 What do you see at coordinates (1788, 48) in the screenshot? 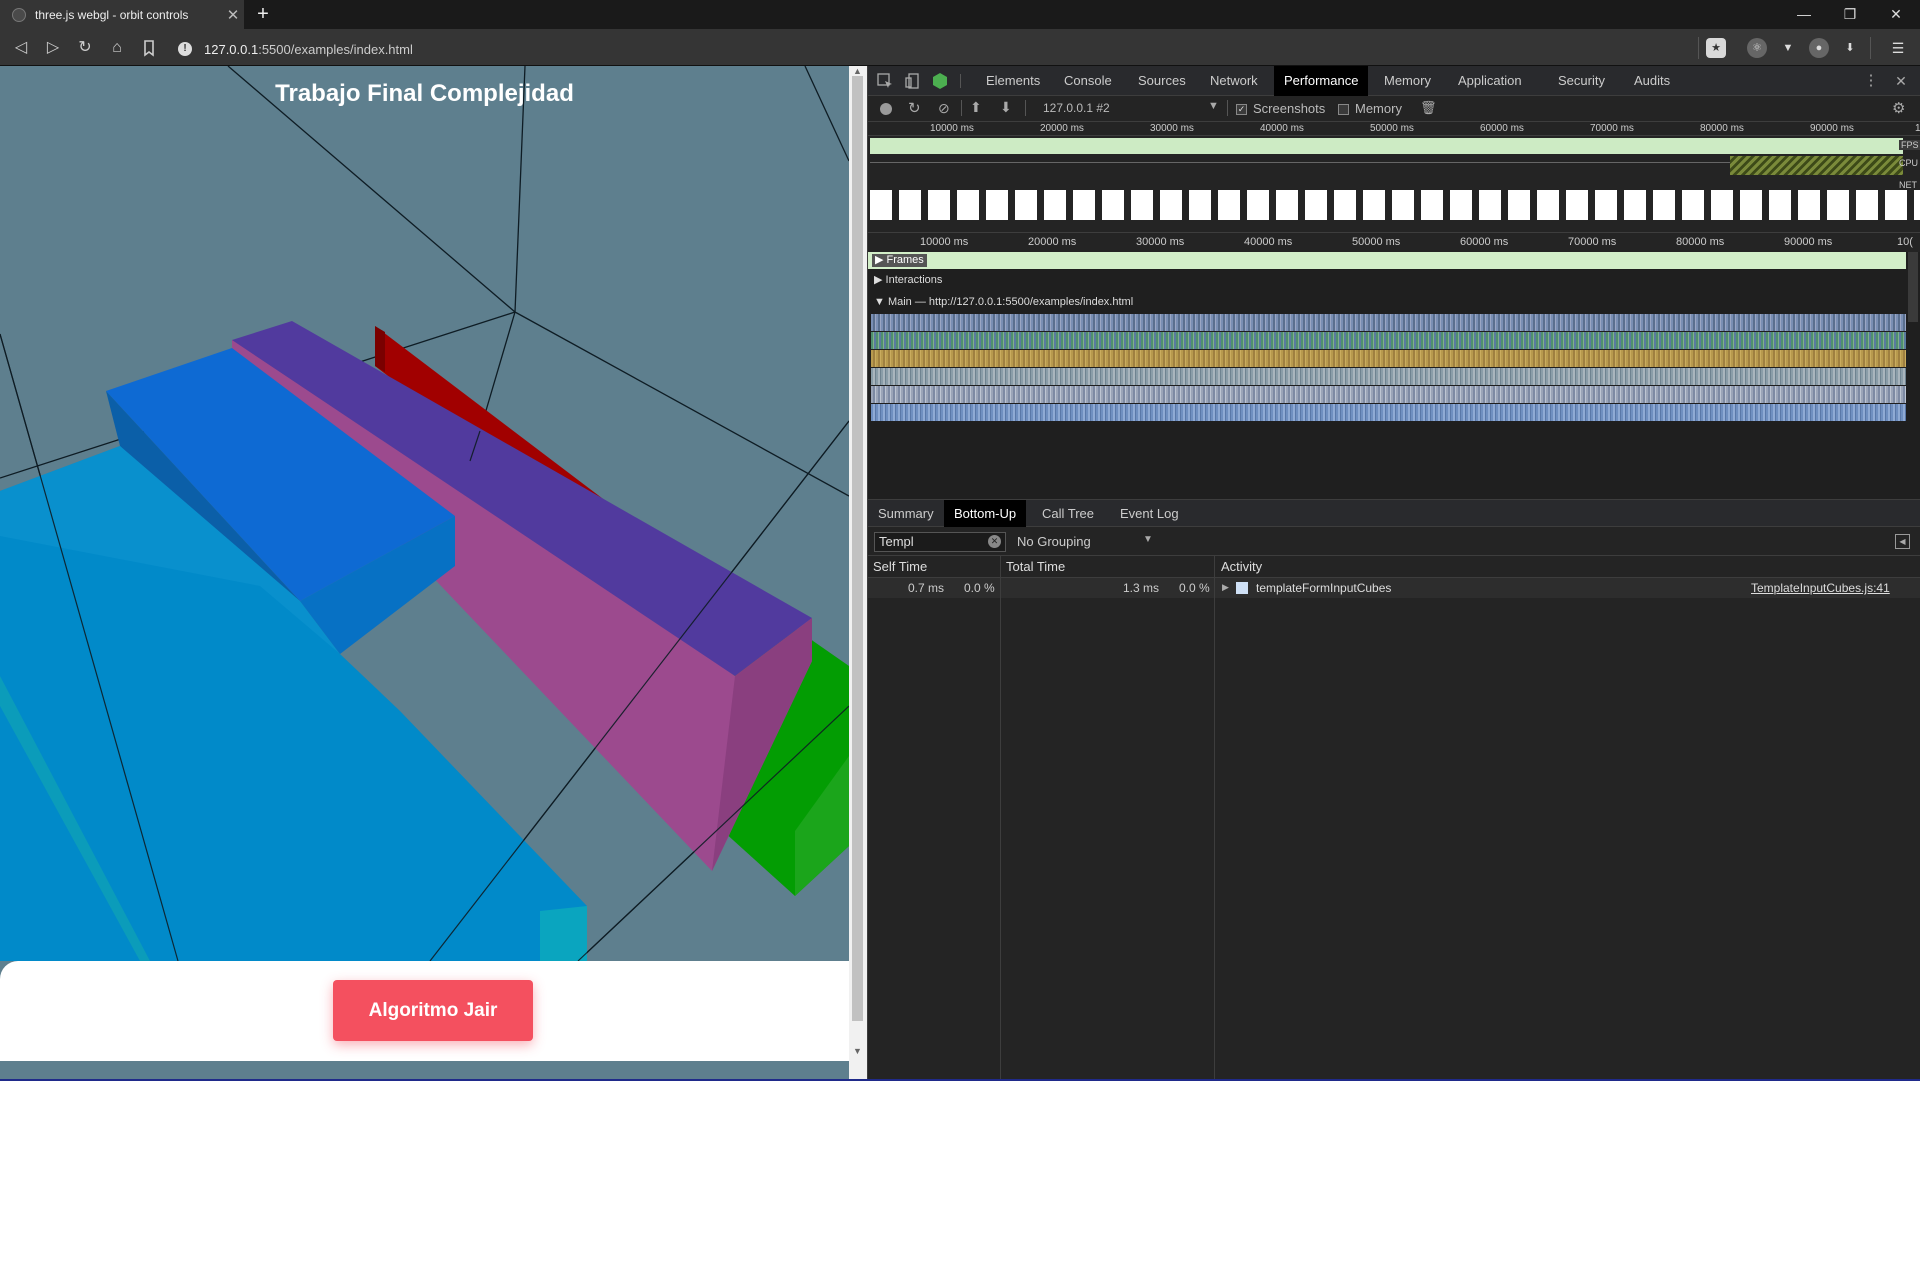
I see `vue-devtools-icon: ▼` at bounding box center [1788, 48].